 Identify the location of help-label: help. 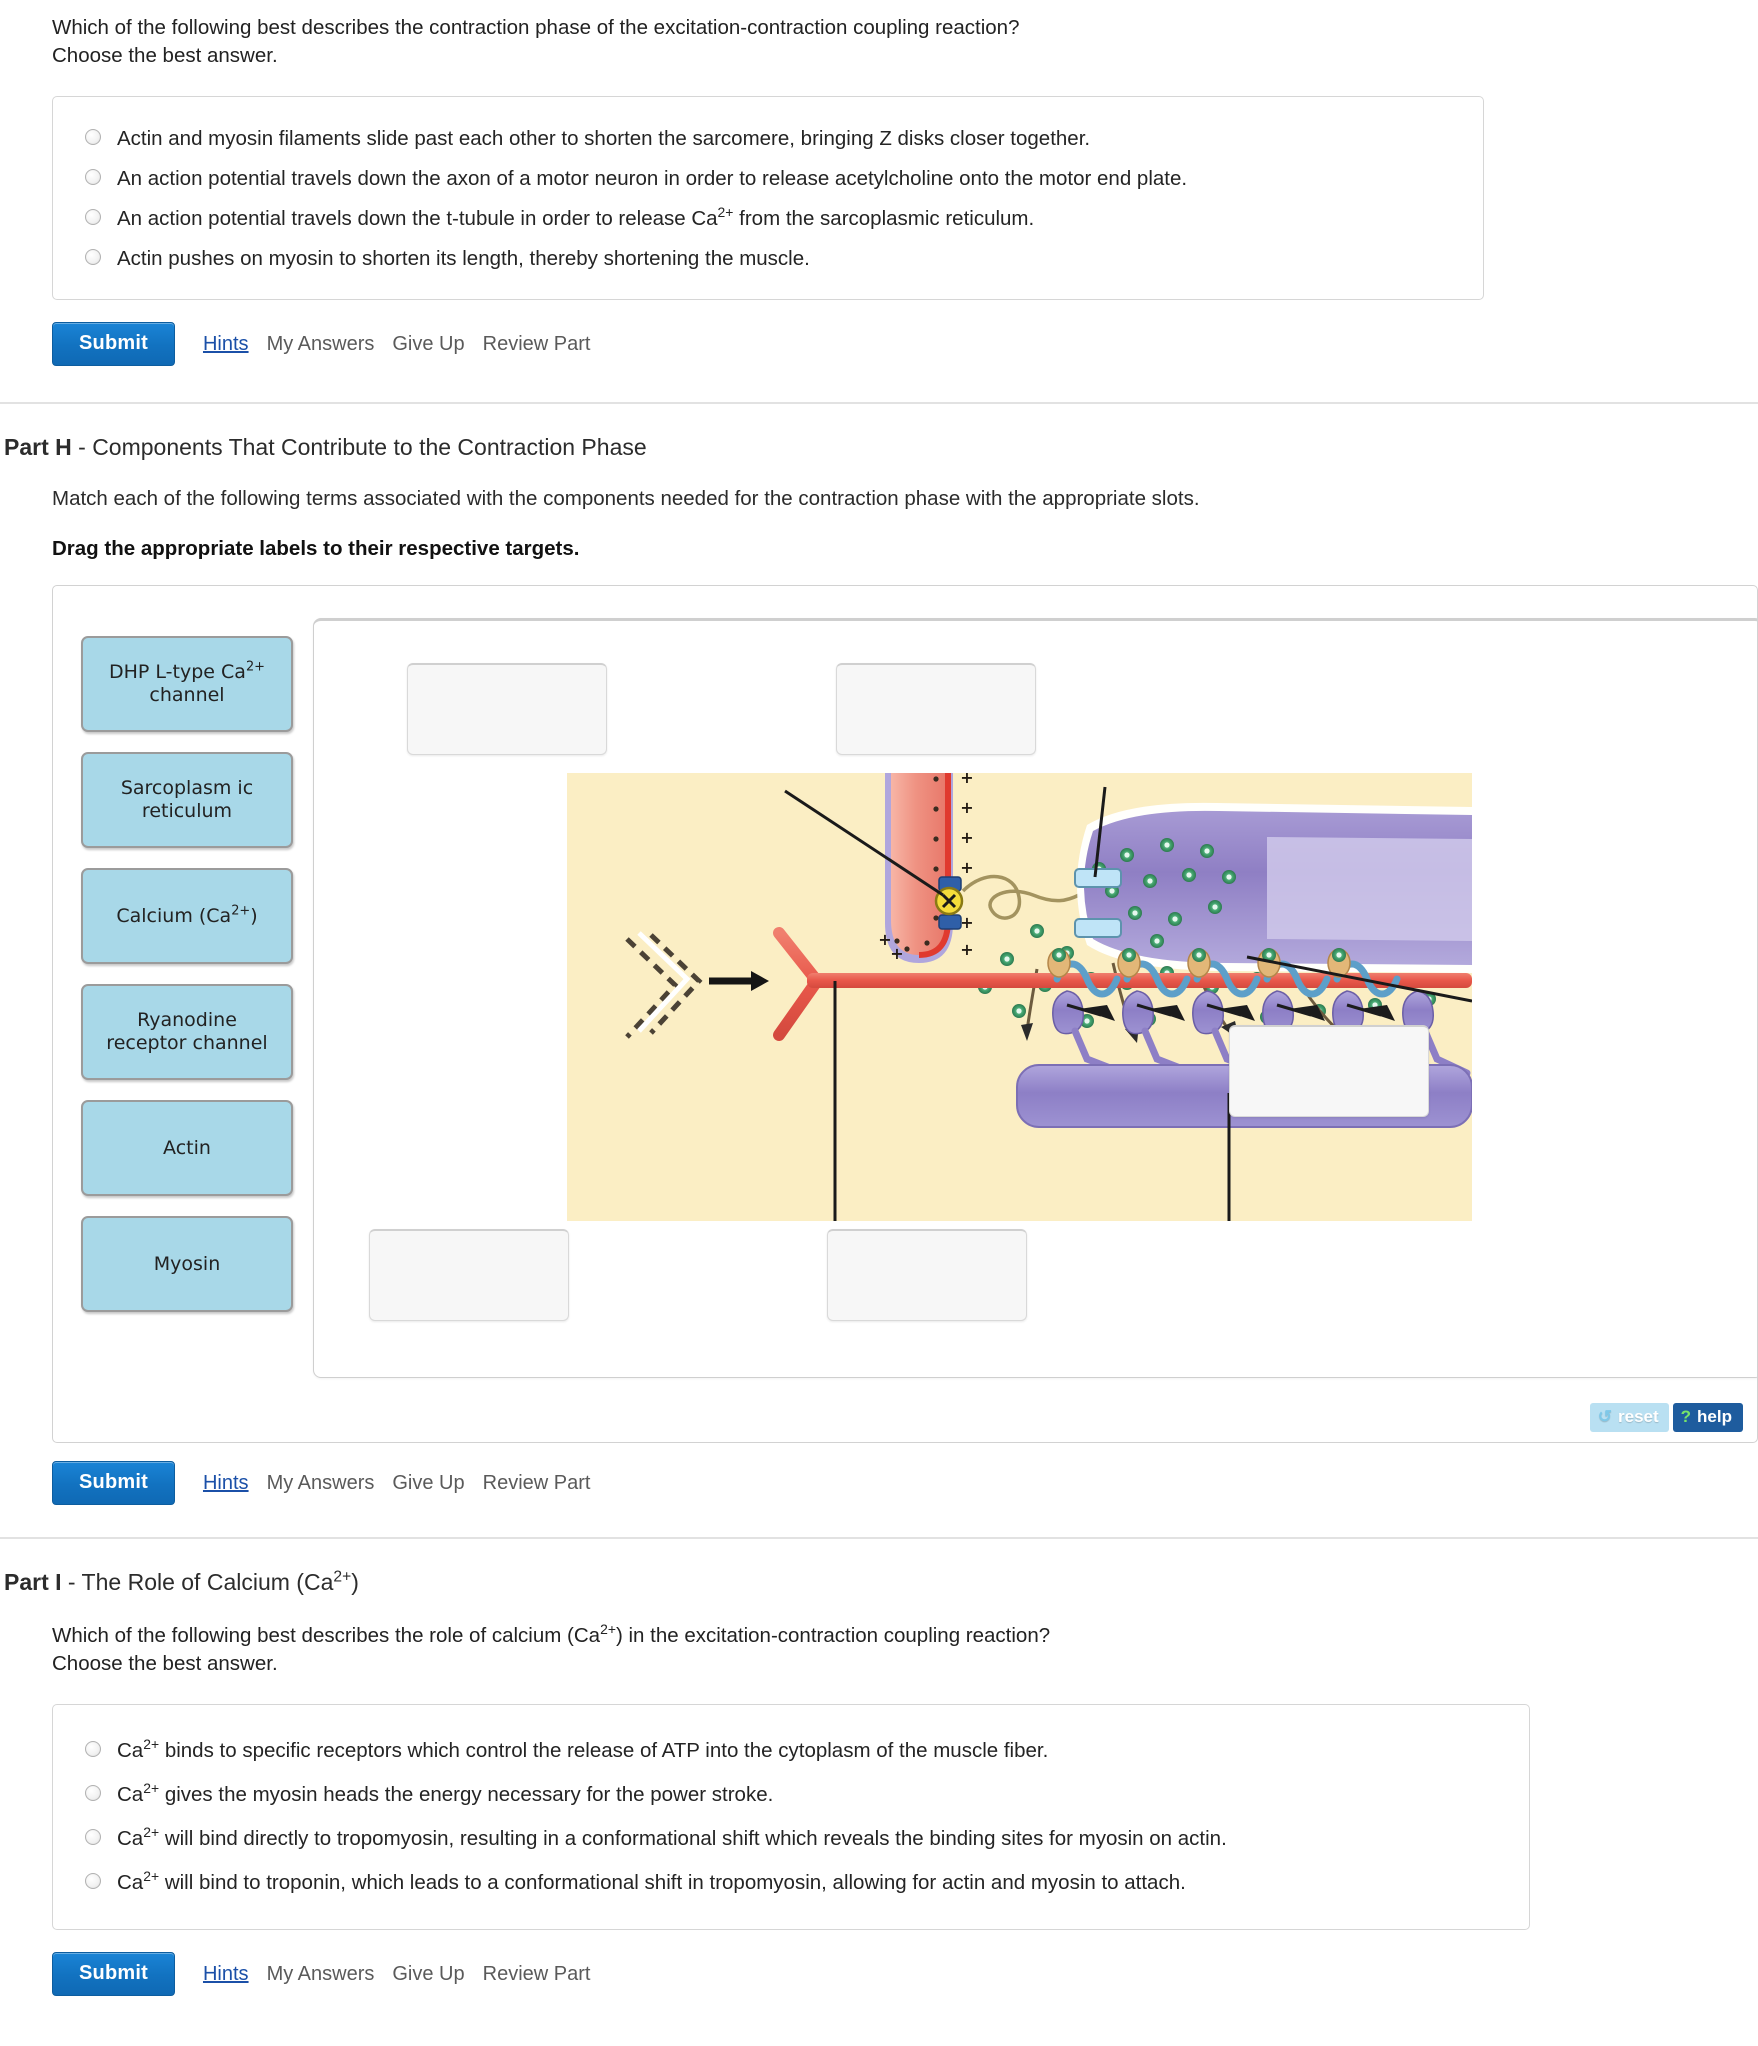
(1714, 1416).